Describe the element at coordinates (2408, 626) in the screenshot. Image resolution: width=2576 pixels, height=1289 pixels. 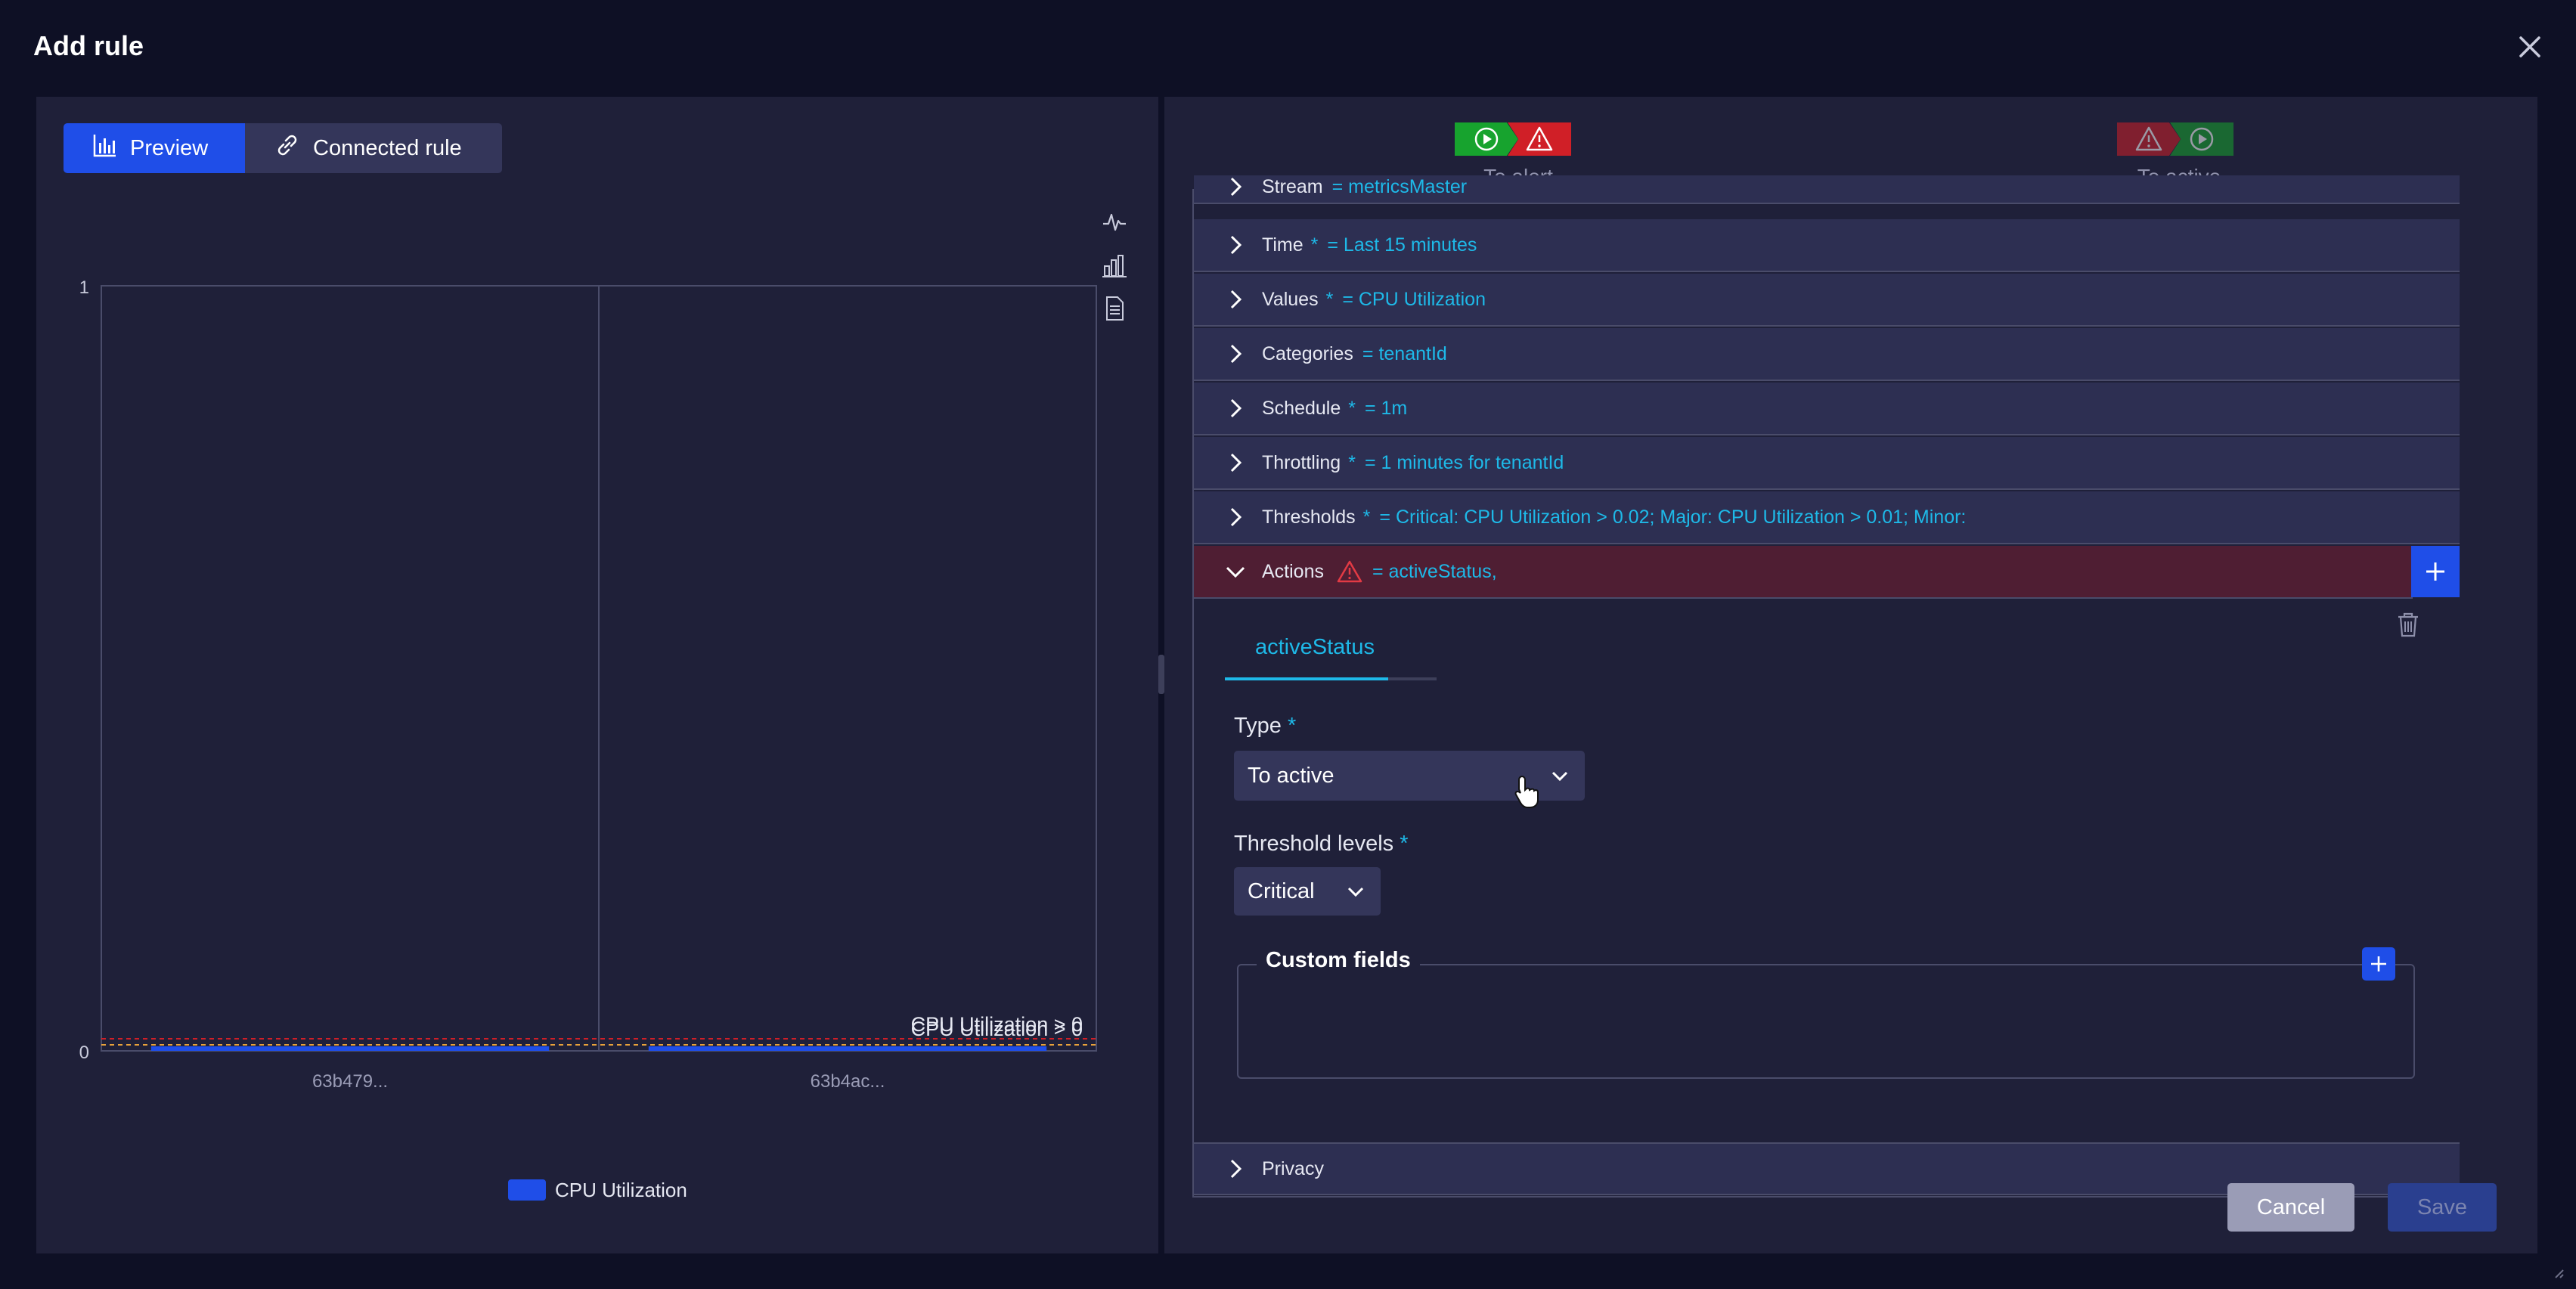
I see `trash-icon` at that location.